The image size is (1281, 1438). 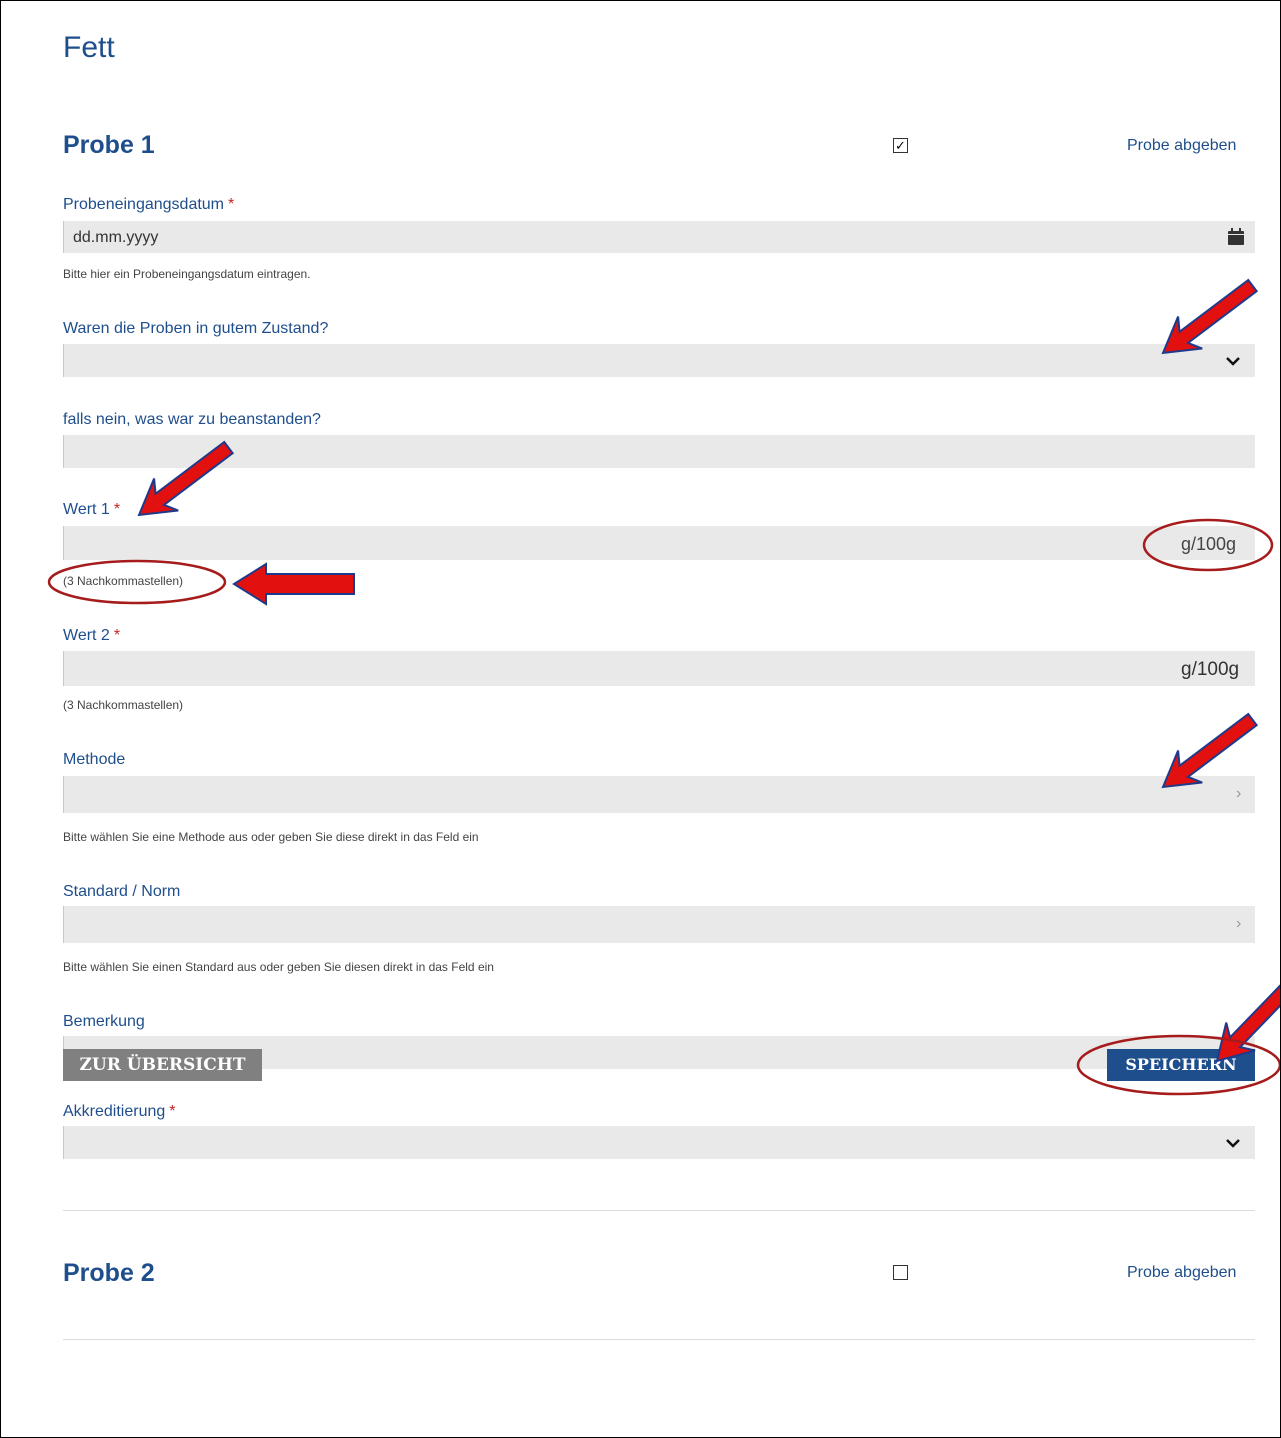 I want to click on annotation-arrow-condition, so click(x=1207, y=319).